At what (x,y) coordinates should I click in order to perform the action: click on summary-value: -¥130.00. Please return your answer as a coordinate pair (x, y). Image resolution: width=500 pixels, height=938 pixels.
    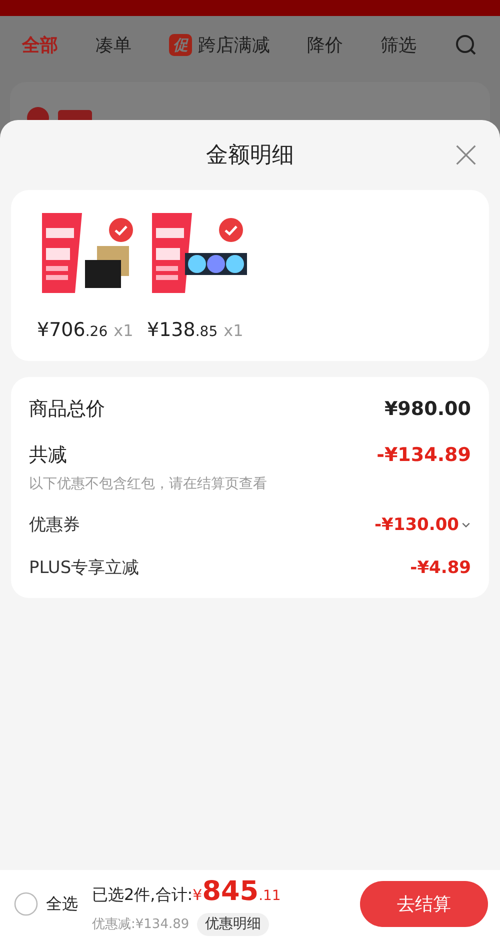
    Looking at the image, I should click on (416, 525).